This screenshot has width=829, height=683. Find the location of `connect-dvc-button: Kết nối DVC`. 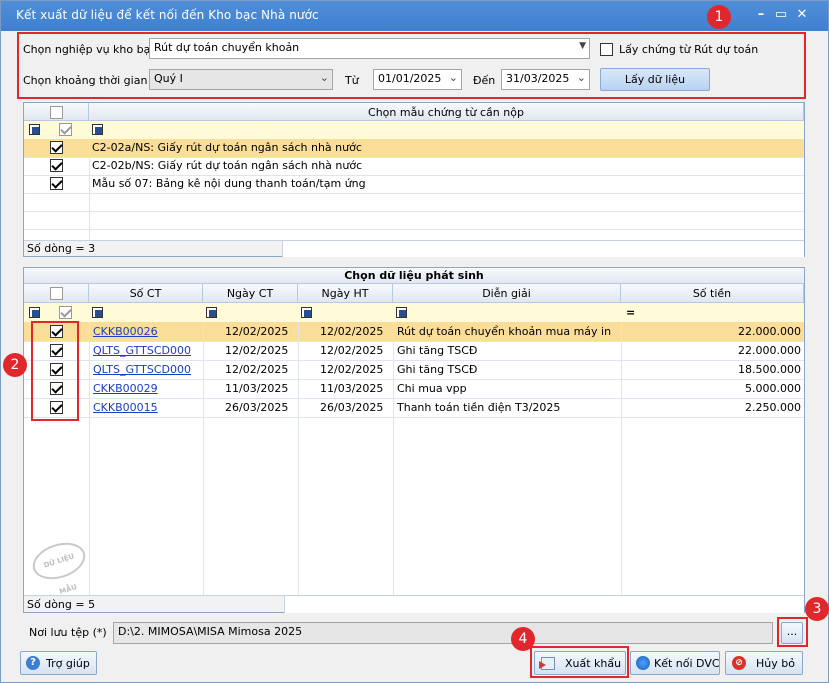

connect-dvc-button: Kết nối DVC is located at coordinates (675, 663).